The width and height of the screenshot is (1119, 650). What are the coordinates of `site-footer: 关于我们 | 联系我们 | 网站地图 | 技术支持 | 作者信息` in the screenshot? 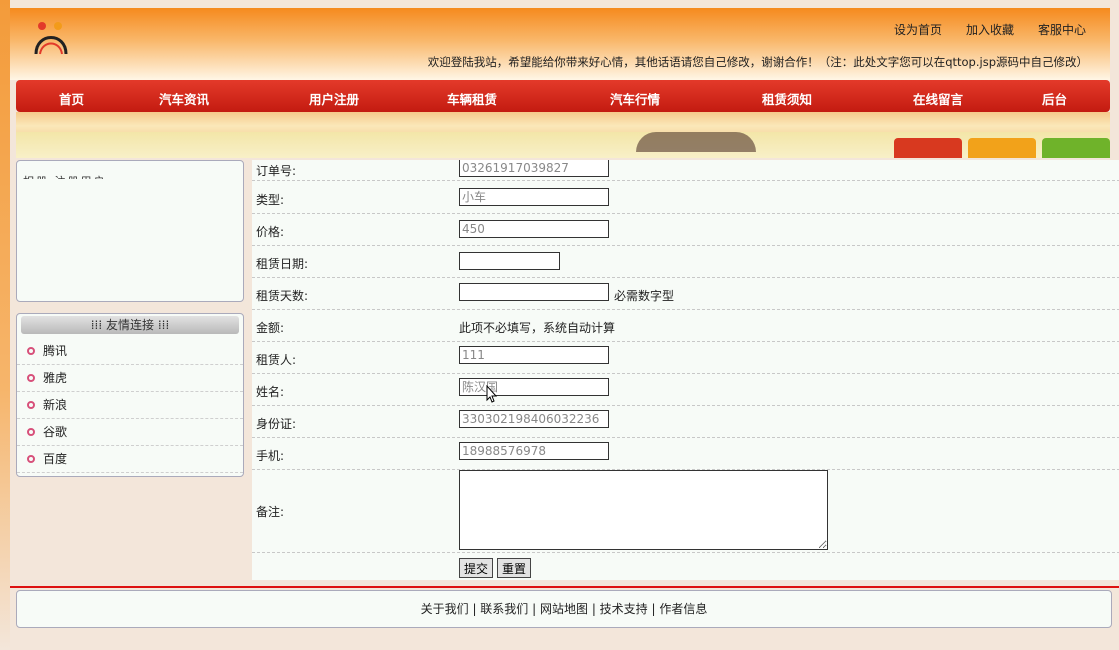 It's located at (564, 609).